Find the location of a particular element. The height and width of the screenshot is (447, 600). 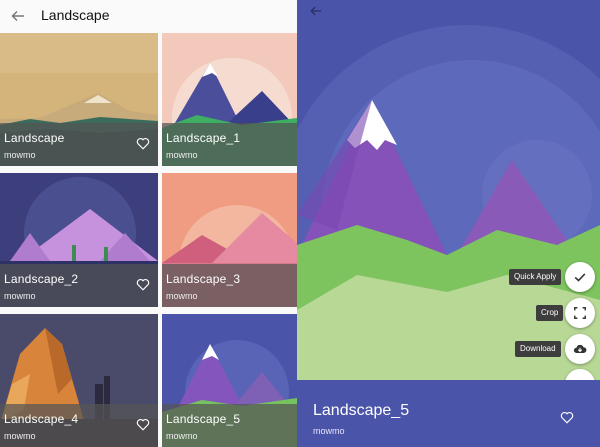

wallpaper-card-landscape: Landscape mowmo is located at coordinates (79, 99).